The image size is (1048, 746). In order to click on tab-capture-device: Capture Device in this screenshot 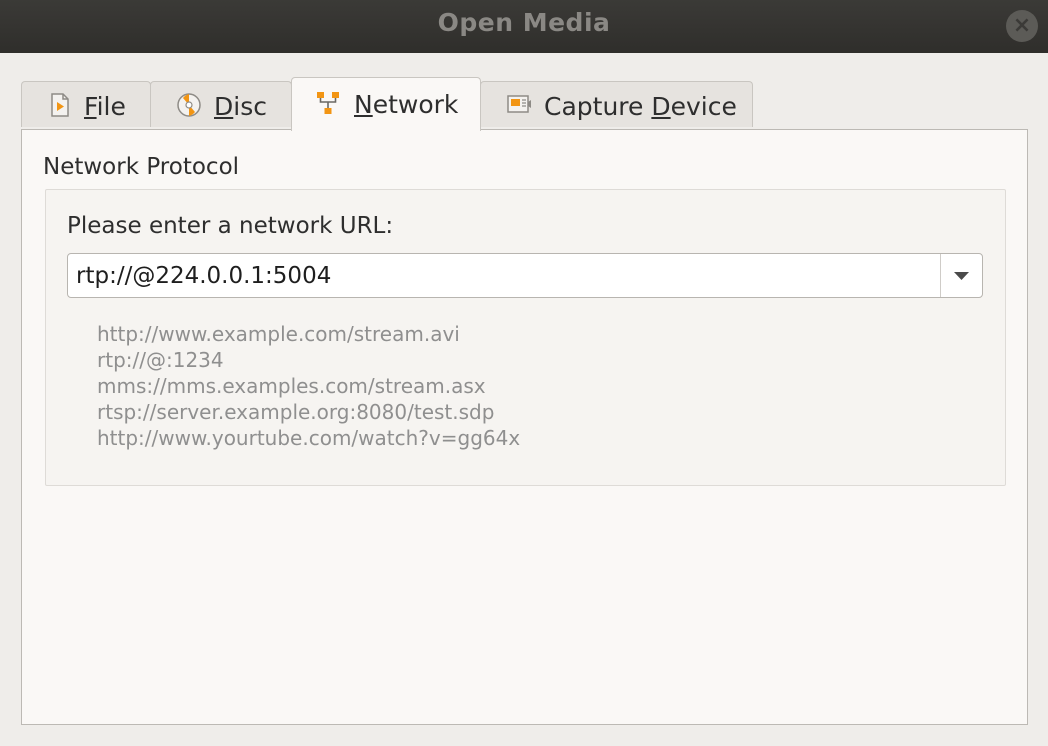, I will do `click(616, 104)`.